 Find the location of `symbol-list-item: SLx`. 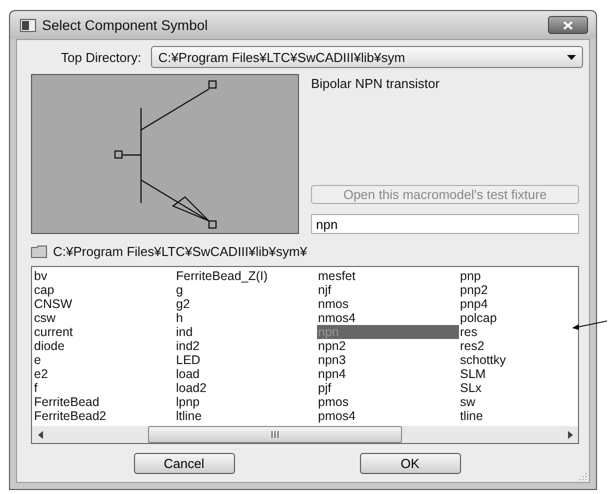

symbol-list-item: SLx is located at coordinates (530, 388).